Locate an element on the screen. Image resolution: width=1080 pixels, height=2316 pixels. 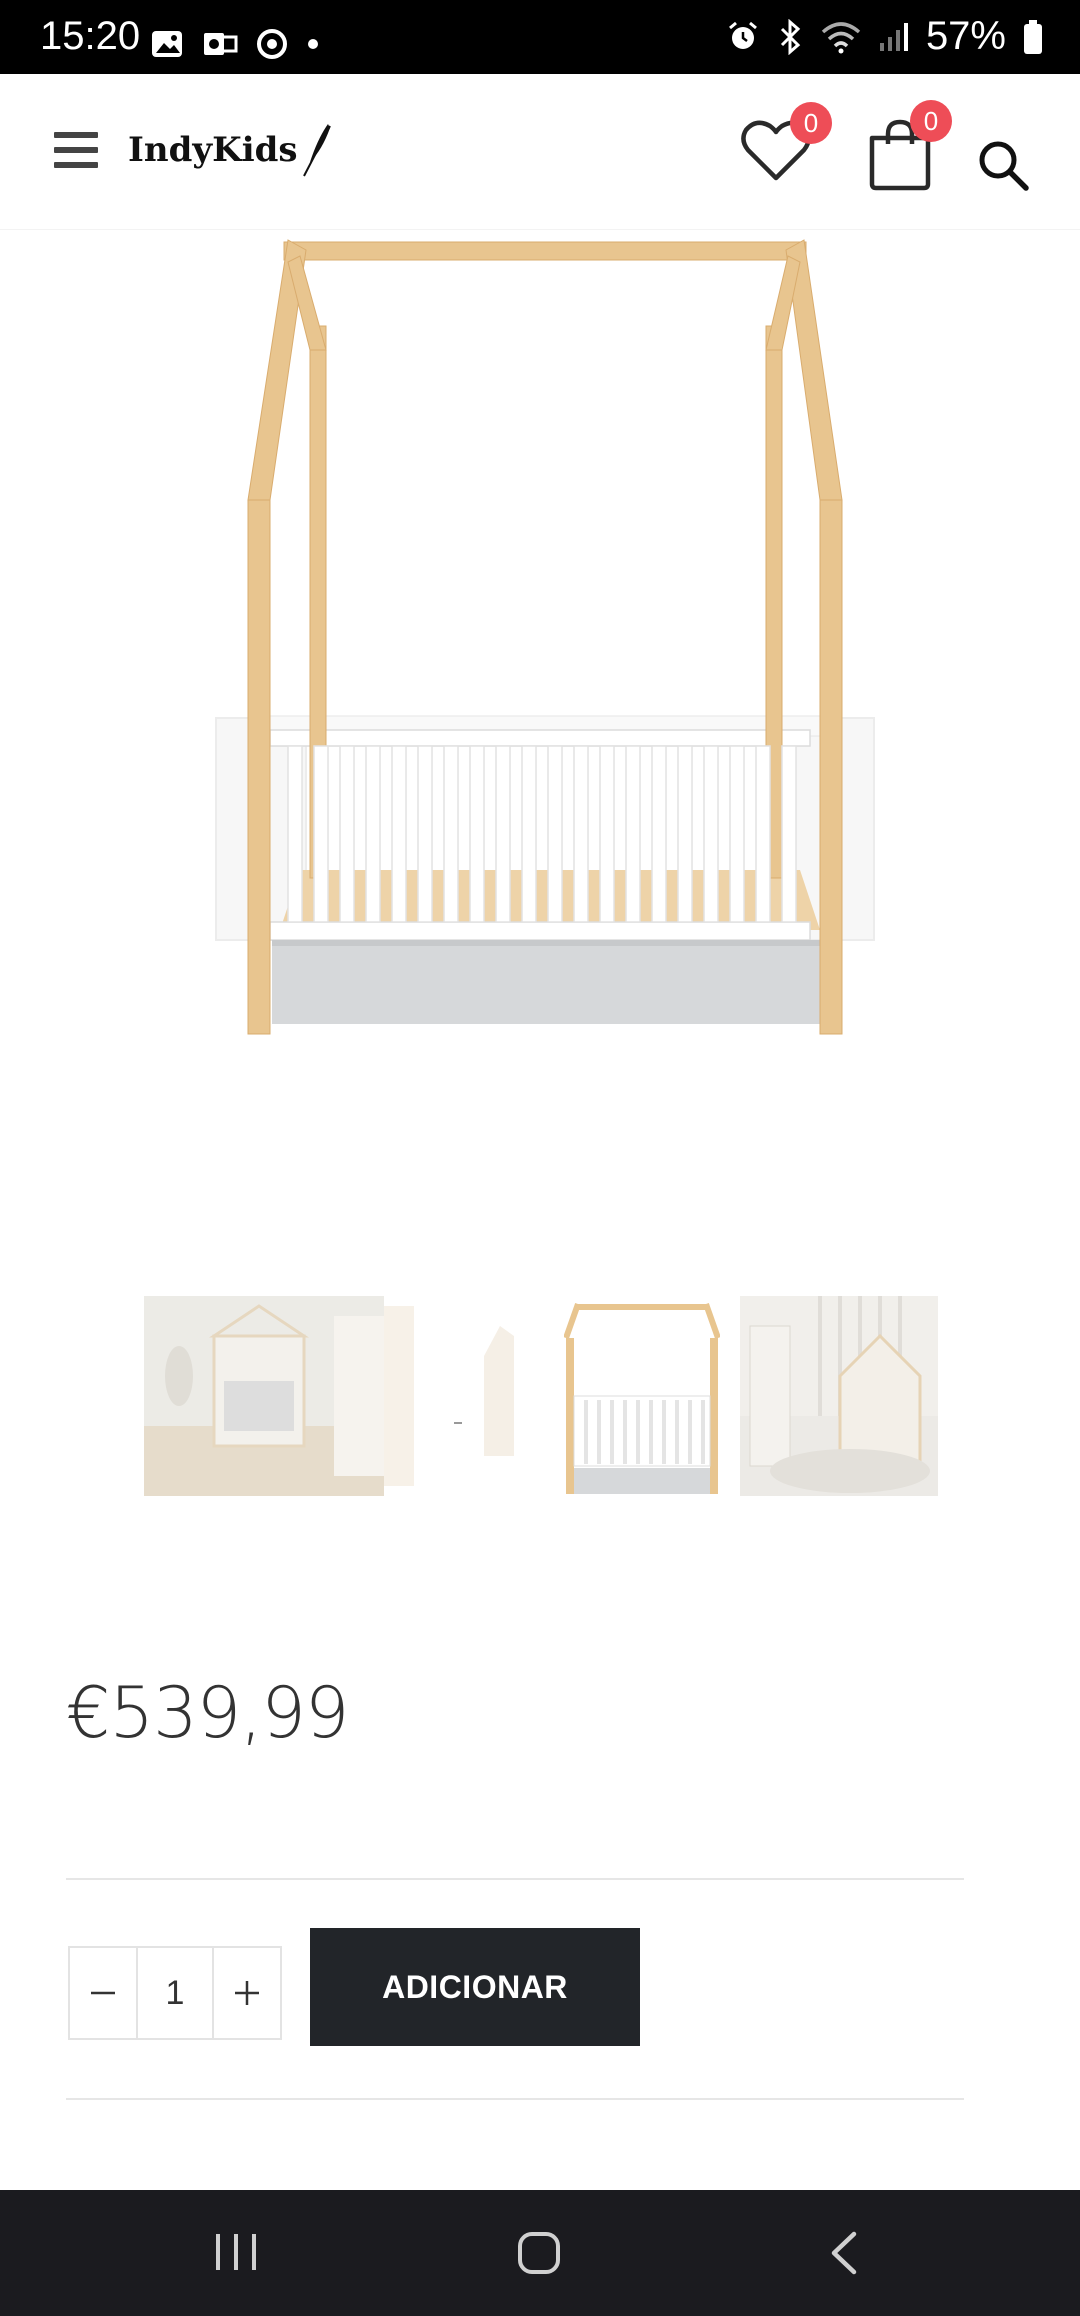
status-time: 15:20 is located at coordinates (90, 36).